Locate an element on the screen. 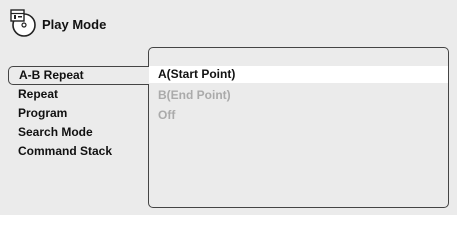 This screenshot has width=457, height=240. menu-item-program: Program is located at coordinates (78, 113).